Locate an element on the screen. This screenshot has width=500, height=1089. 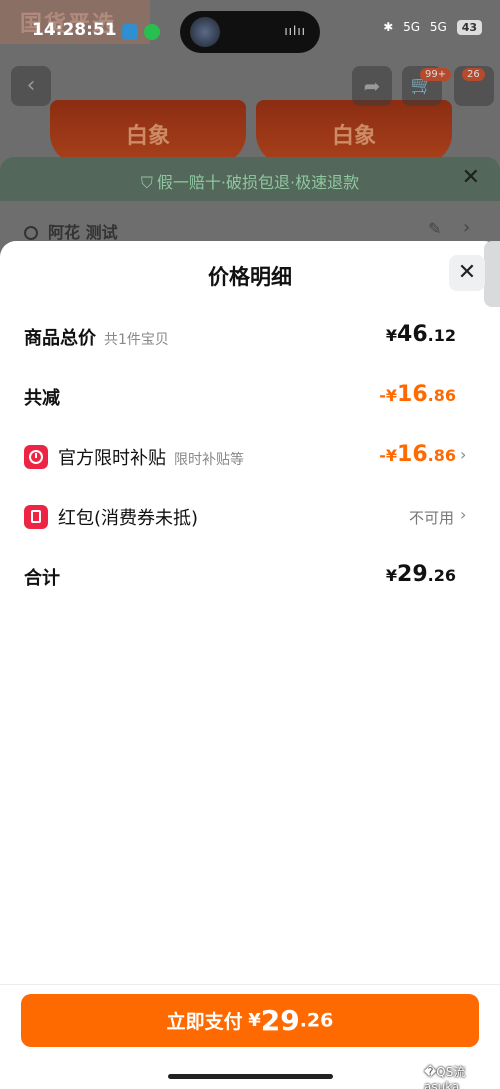
row-item-total: 商品总价 共1件宝贝 ¥46.12 is located at coordinates (250, 336).